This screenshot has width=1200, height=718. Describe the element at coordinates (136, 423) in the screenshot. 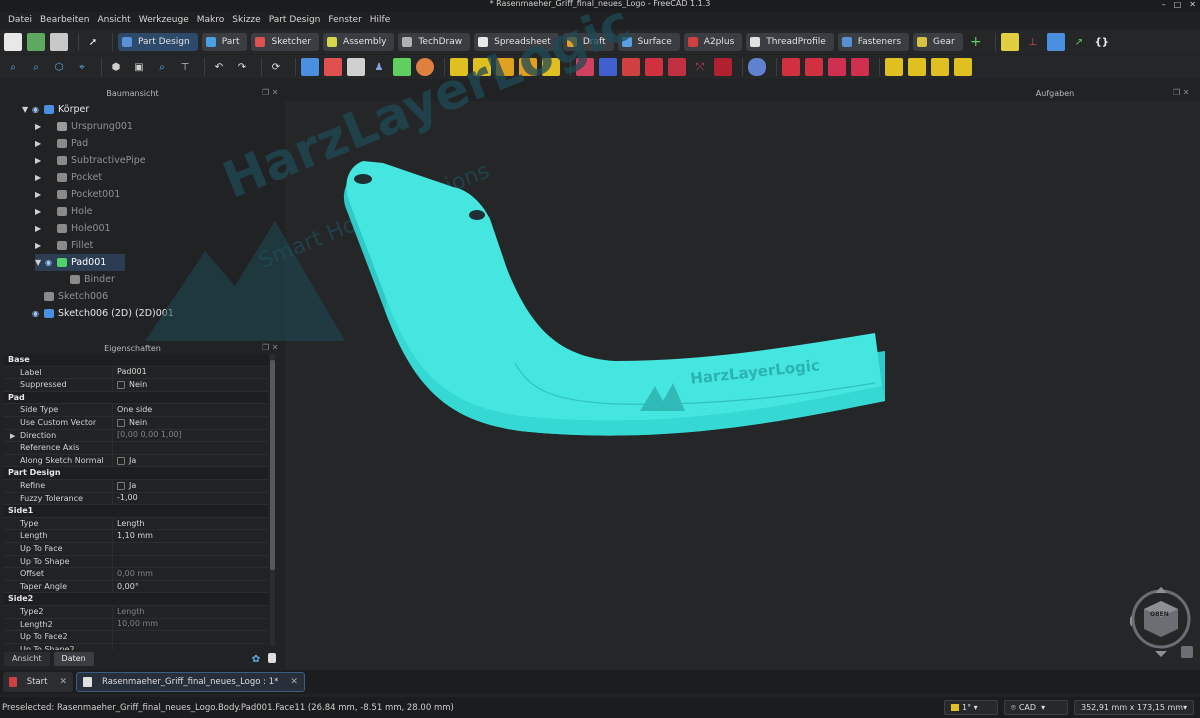

I see `property-row: Use Custom Vector Nein` at that location.